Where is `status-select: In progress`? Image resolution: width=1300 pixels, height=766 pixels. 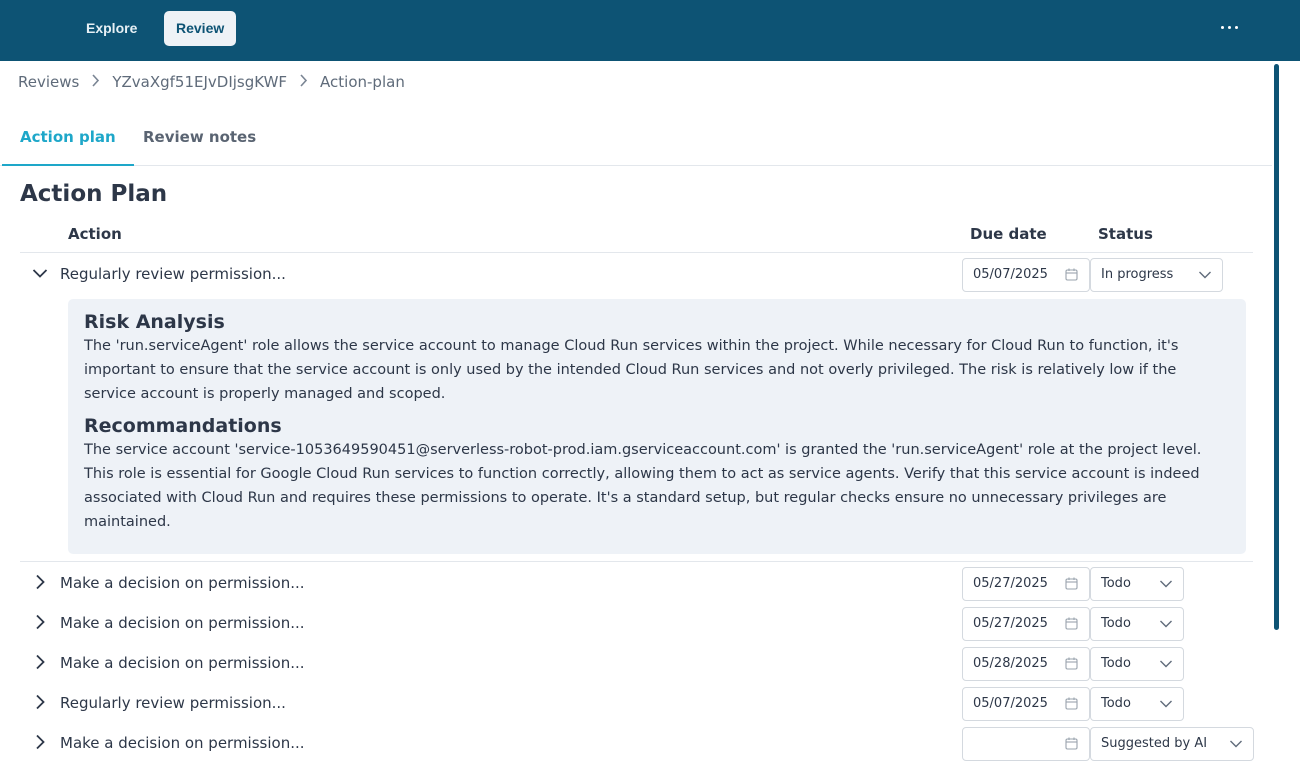 status-select: In progress is located at coordinates (1156, 275).